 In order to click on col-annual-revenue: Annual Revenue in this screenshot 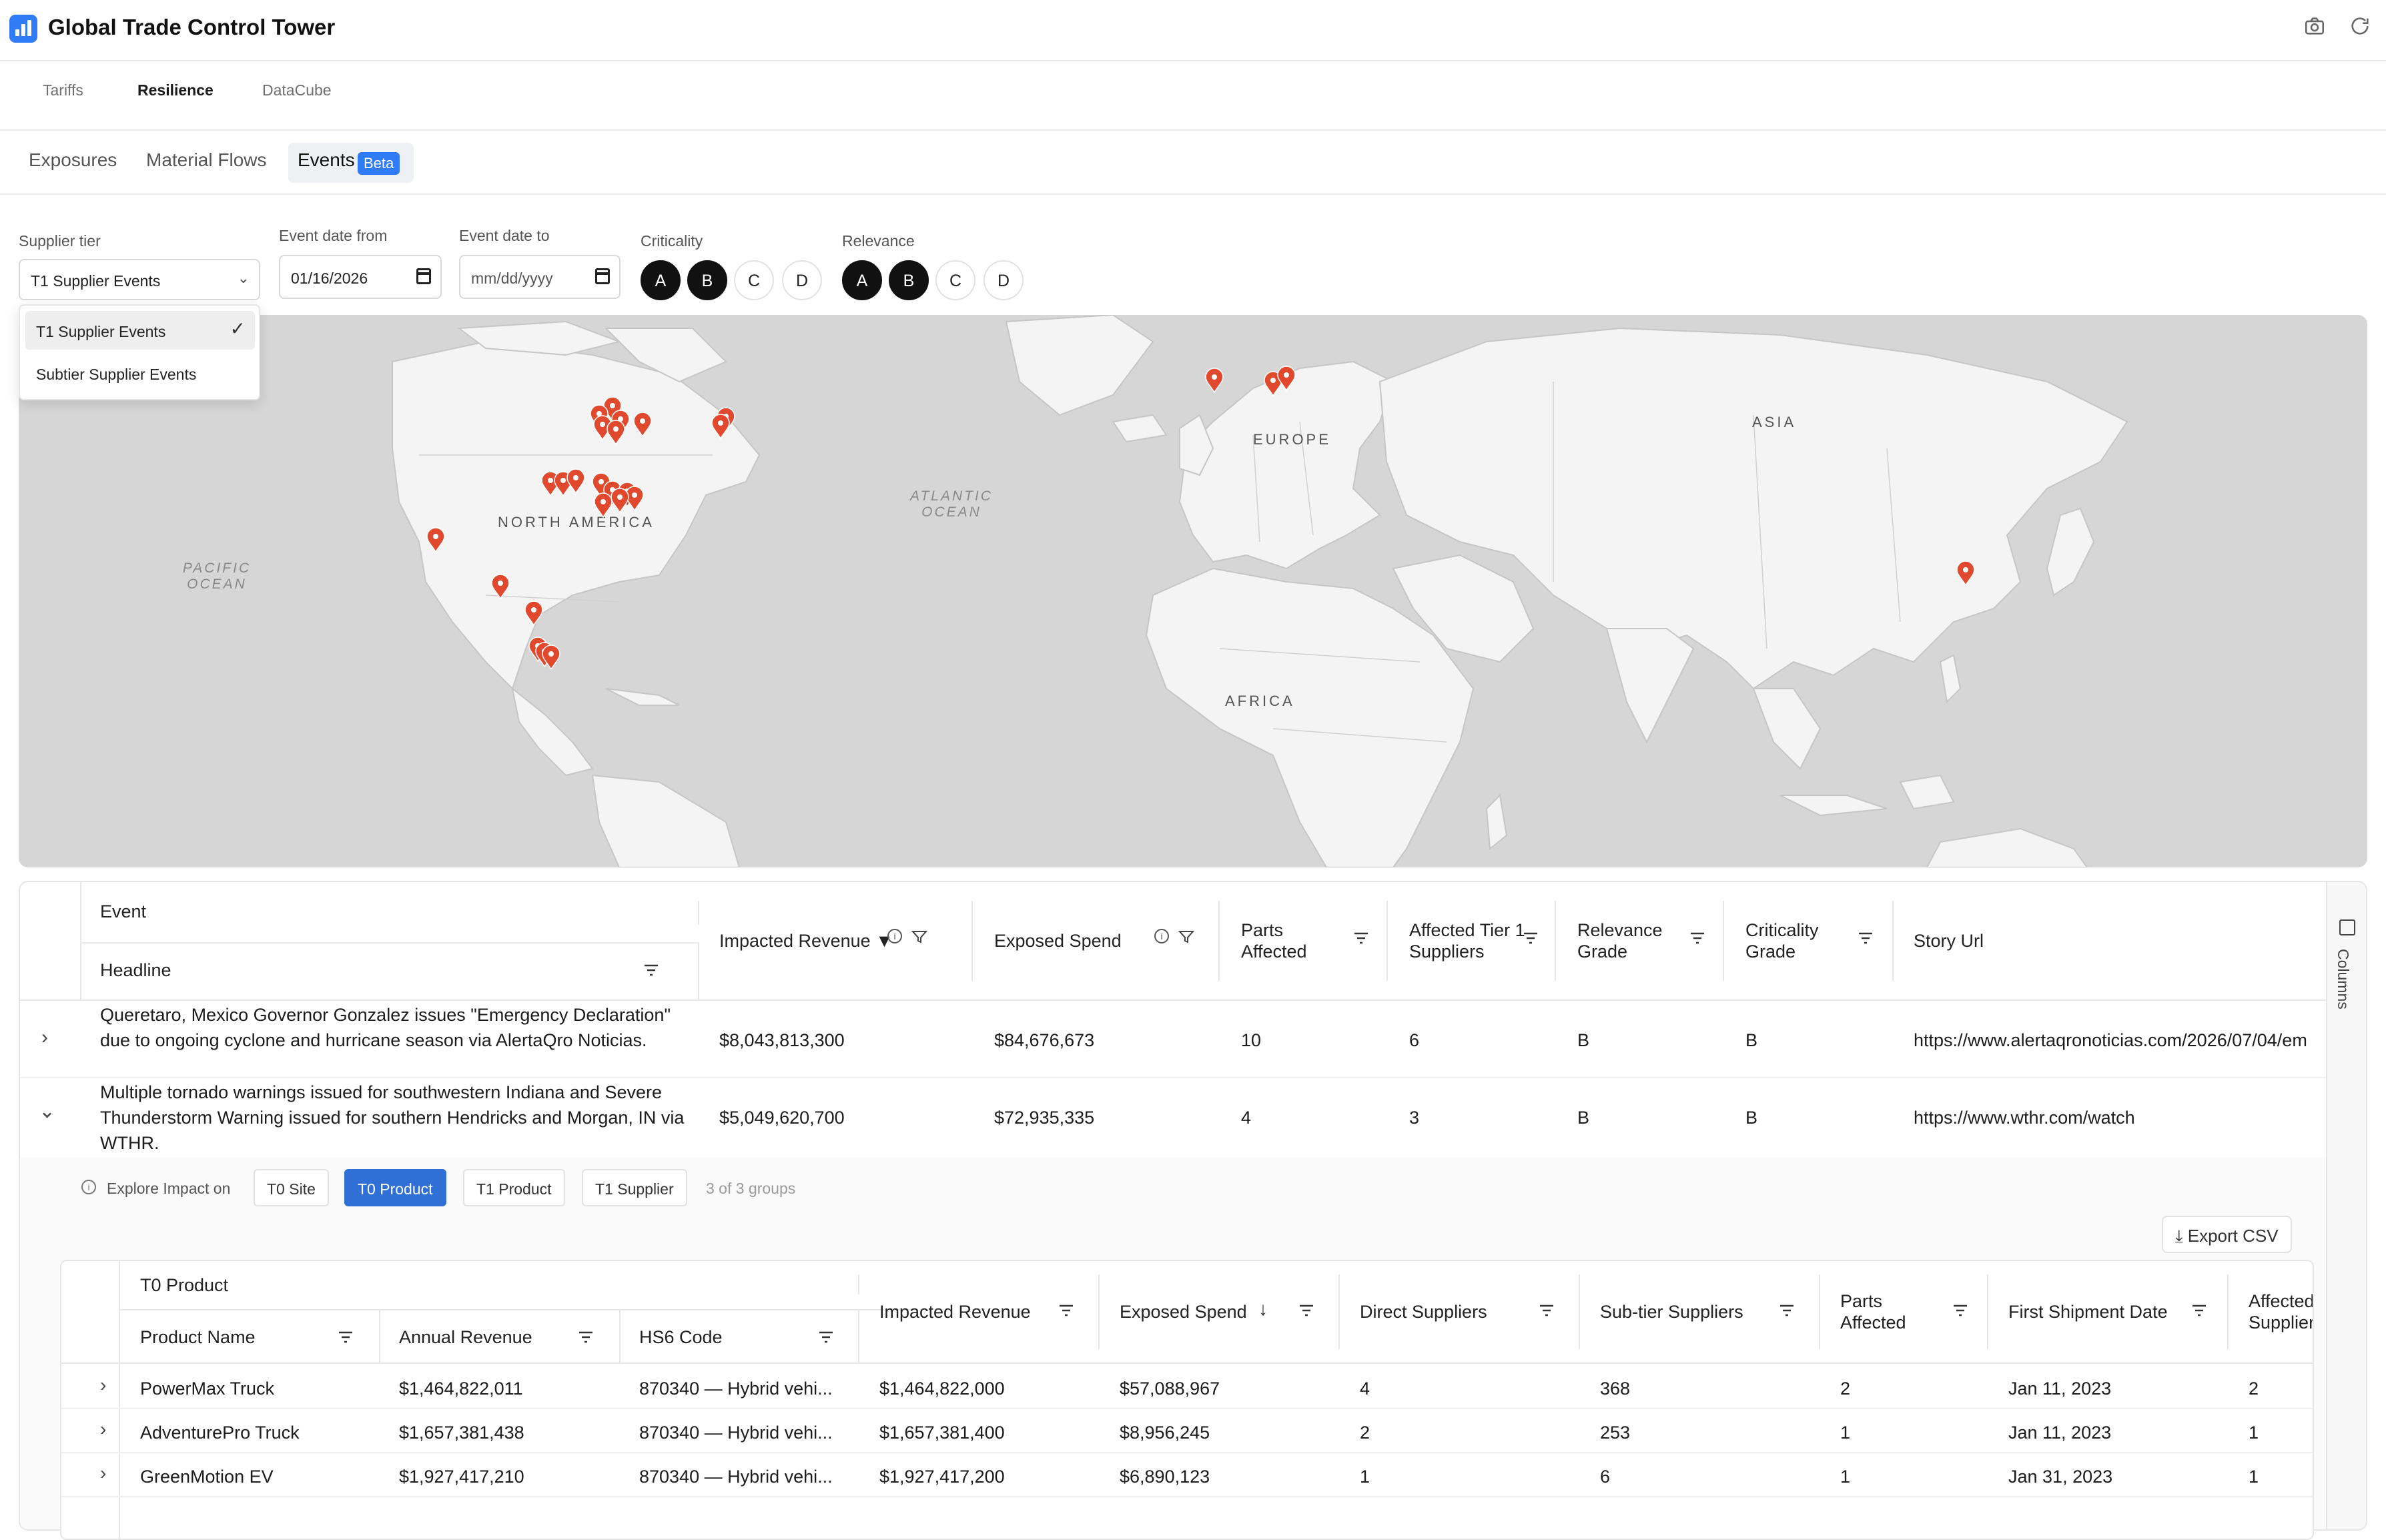, I will do `click(465, 1337)`.